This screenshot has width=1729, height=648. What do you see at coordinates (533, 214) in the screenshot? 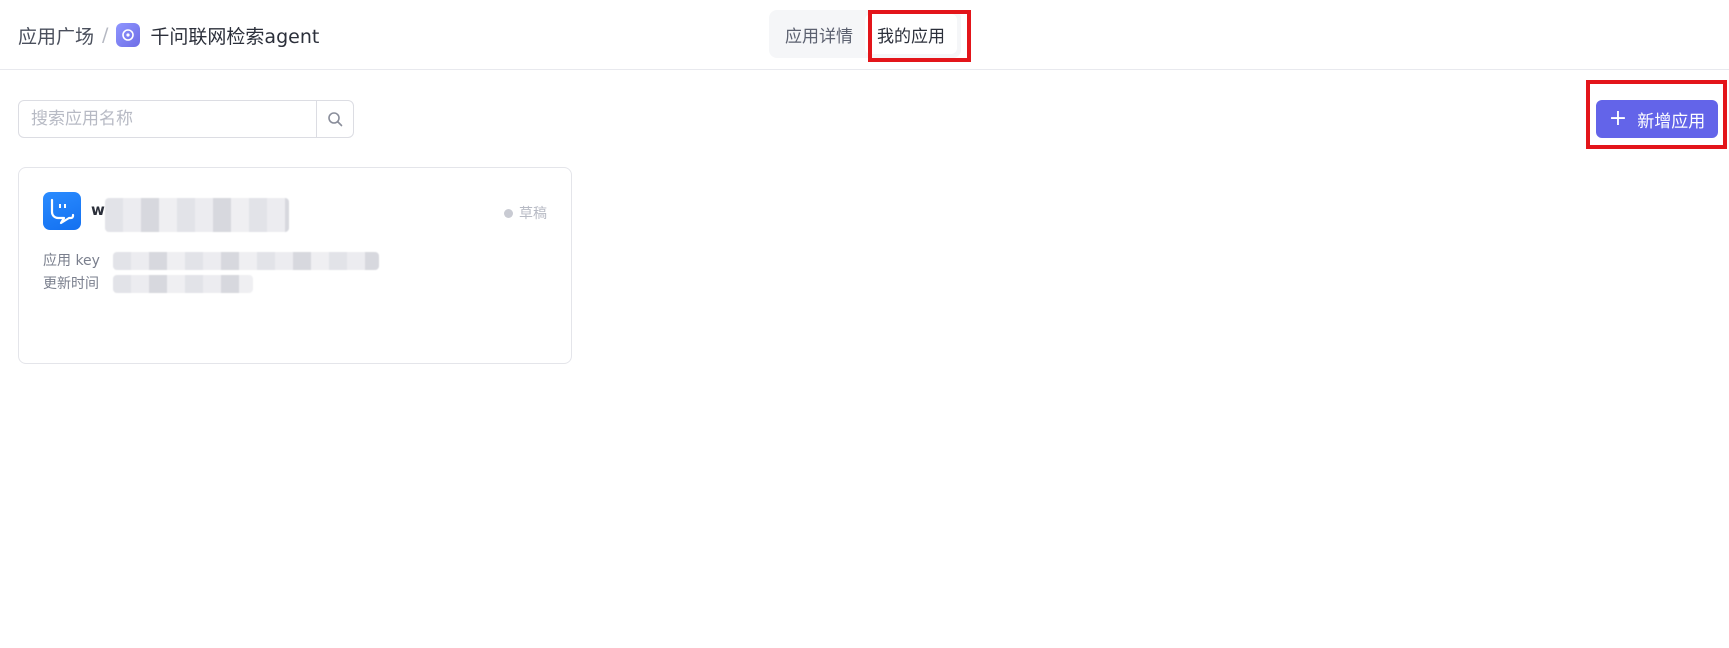
I see `status-label: 草稿` at bounding box center [533, 214].